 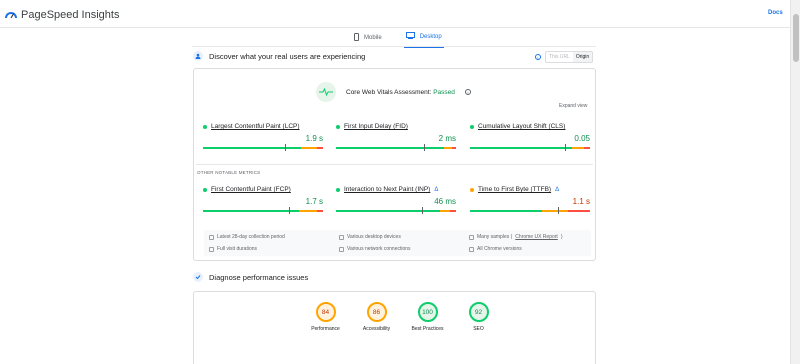 What do you see at coordinates (341, 249) in the screenshot?
I see `wifi-icon` at bounding box center [341, 249].